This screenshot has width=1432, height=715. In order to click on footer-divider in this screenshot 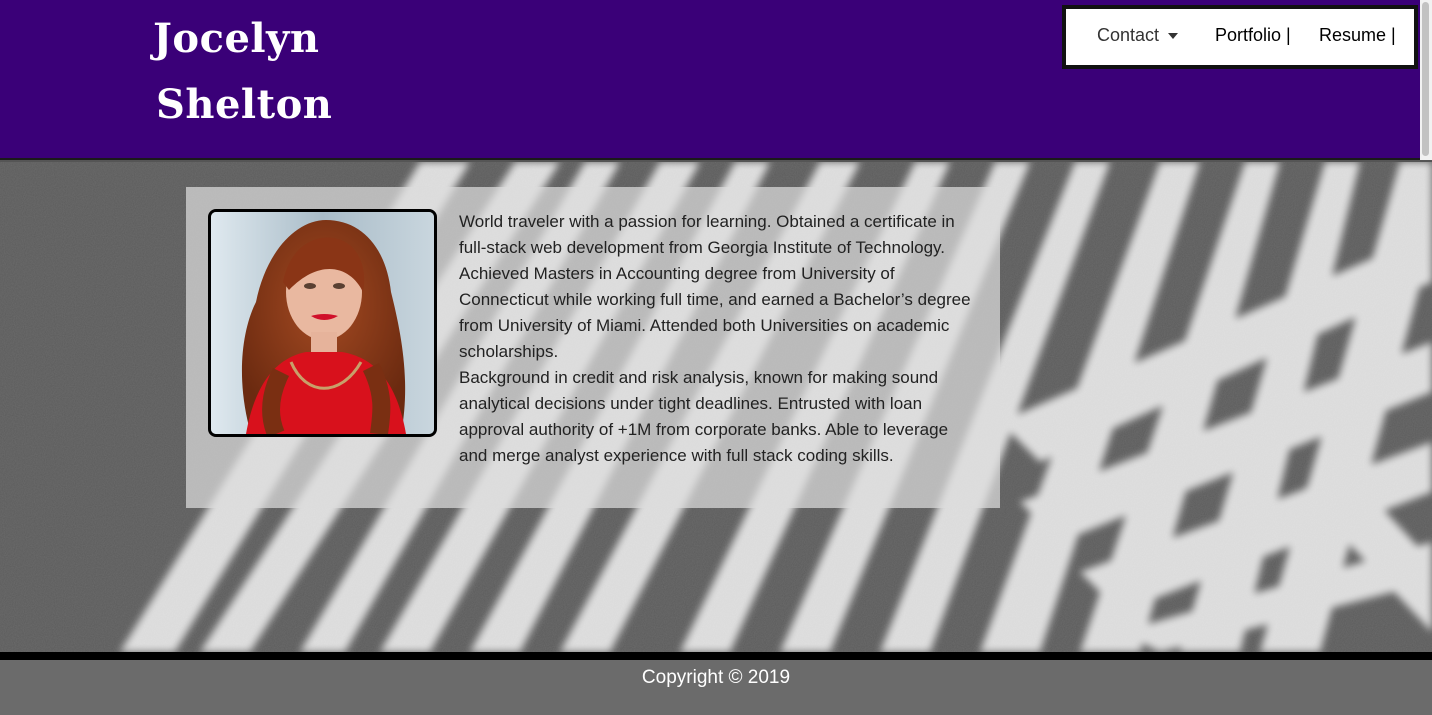, I will do `click(716, 656)`.